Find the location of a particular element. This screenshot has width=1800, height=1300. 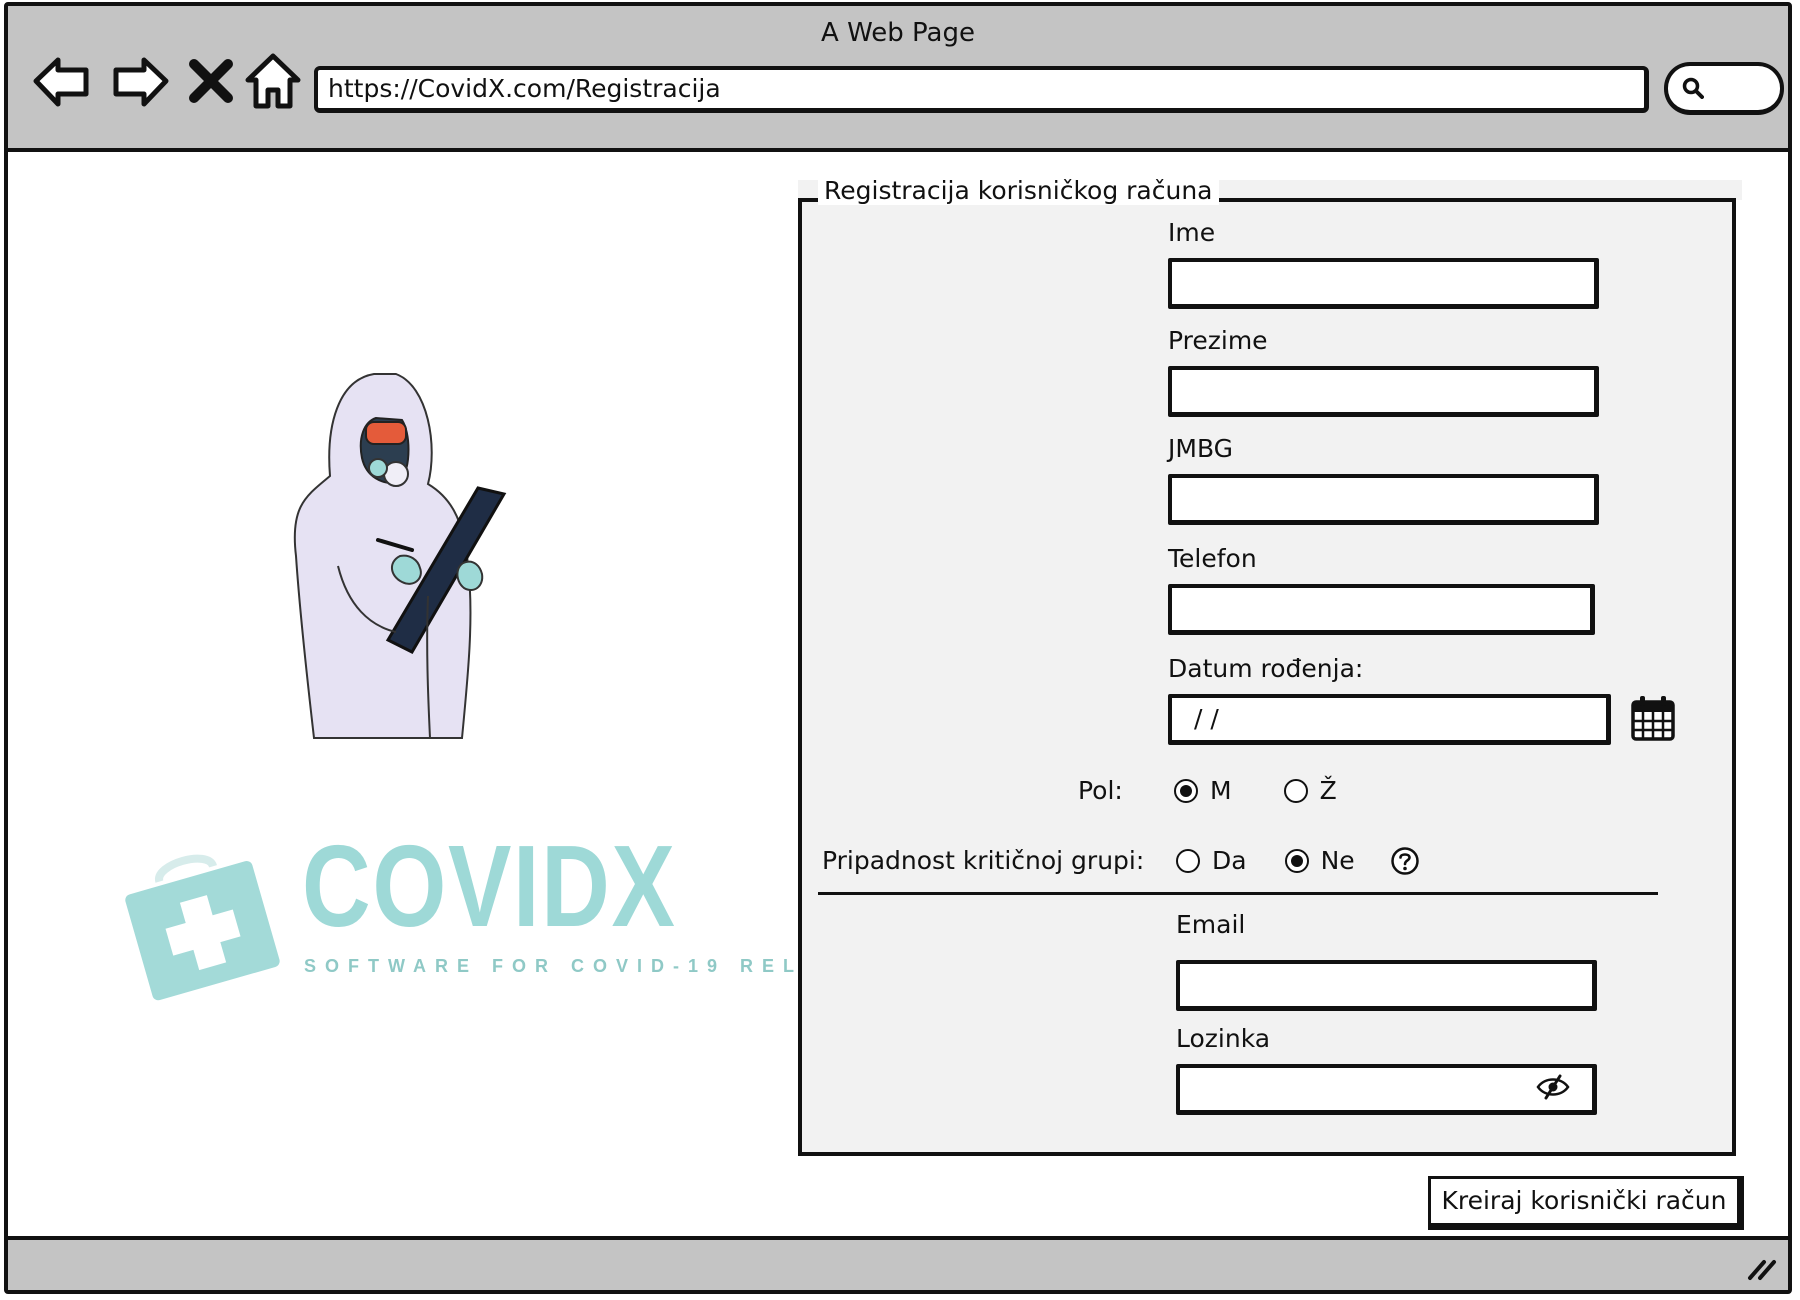

forward-icon is located at coordinates (139, 81).